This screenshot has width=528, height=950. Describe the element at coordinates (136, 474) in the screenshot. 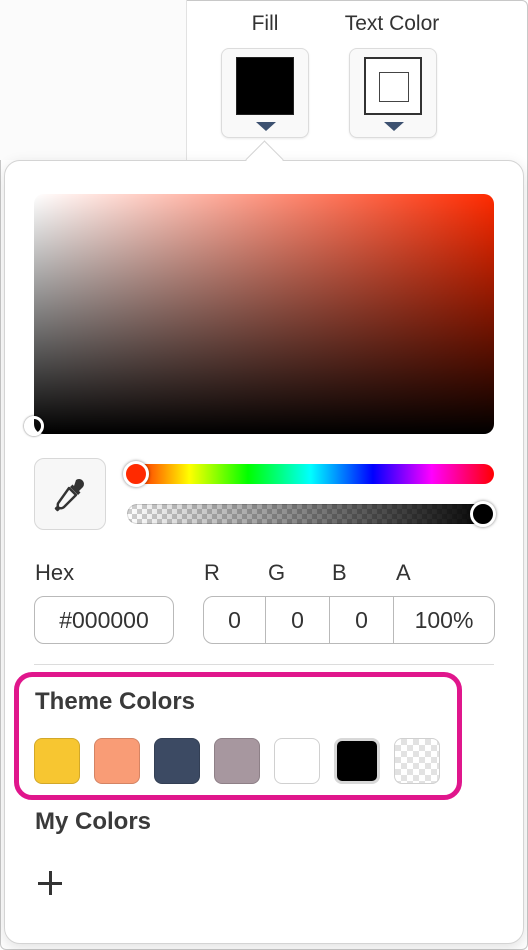

I see `hue-slider-handle` at that location.